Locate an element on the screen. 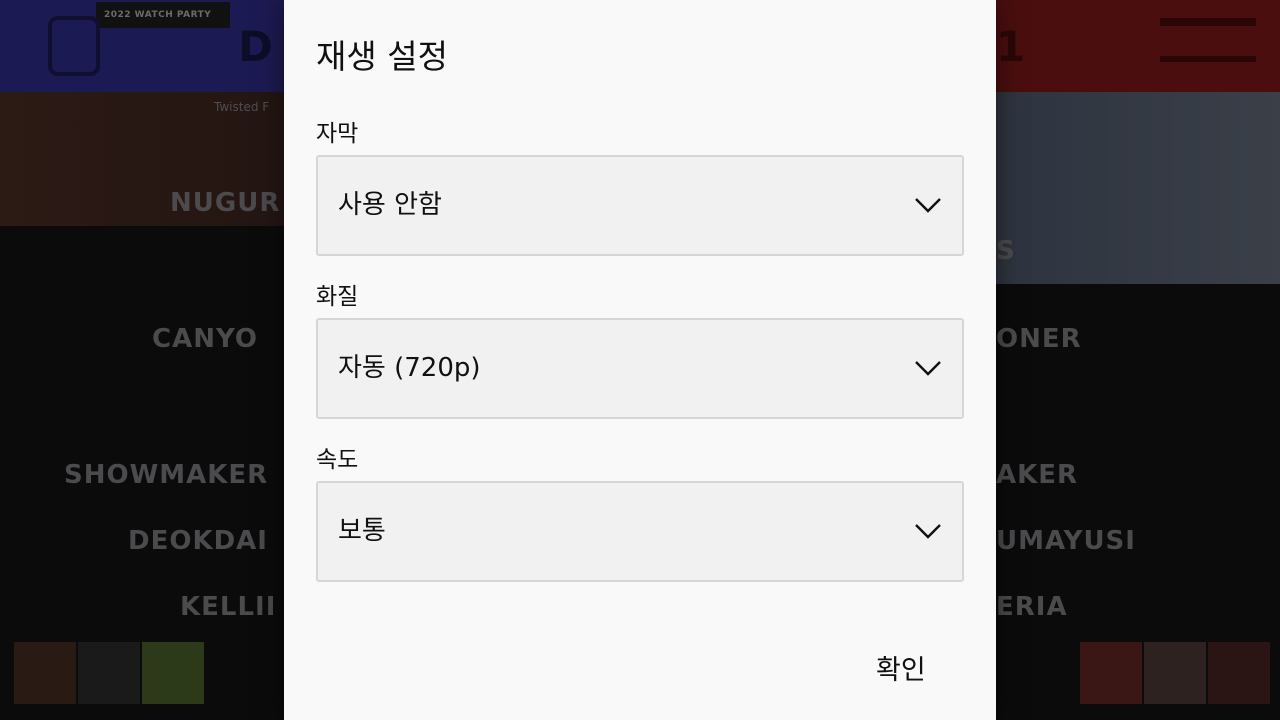  team-score-left: D is located at coordinates (255, 46).